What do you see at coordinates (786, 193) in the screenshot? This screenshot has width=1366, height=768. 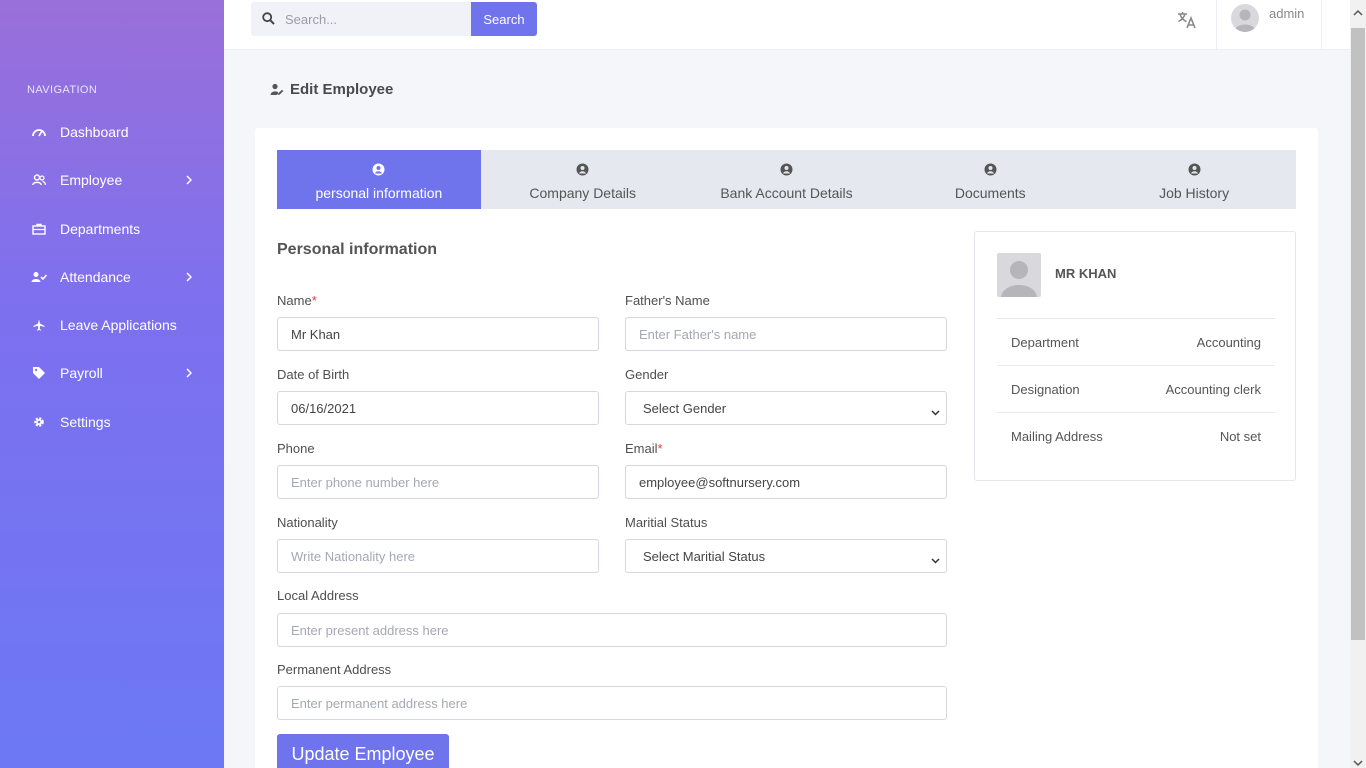 I see `tab-label: Bank Account Details` at bounding box center [786, 193].